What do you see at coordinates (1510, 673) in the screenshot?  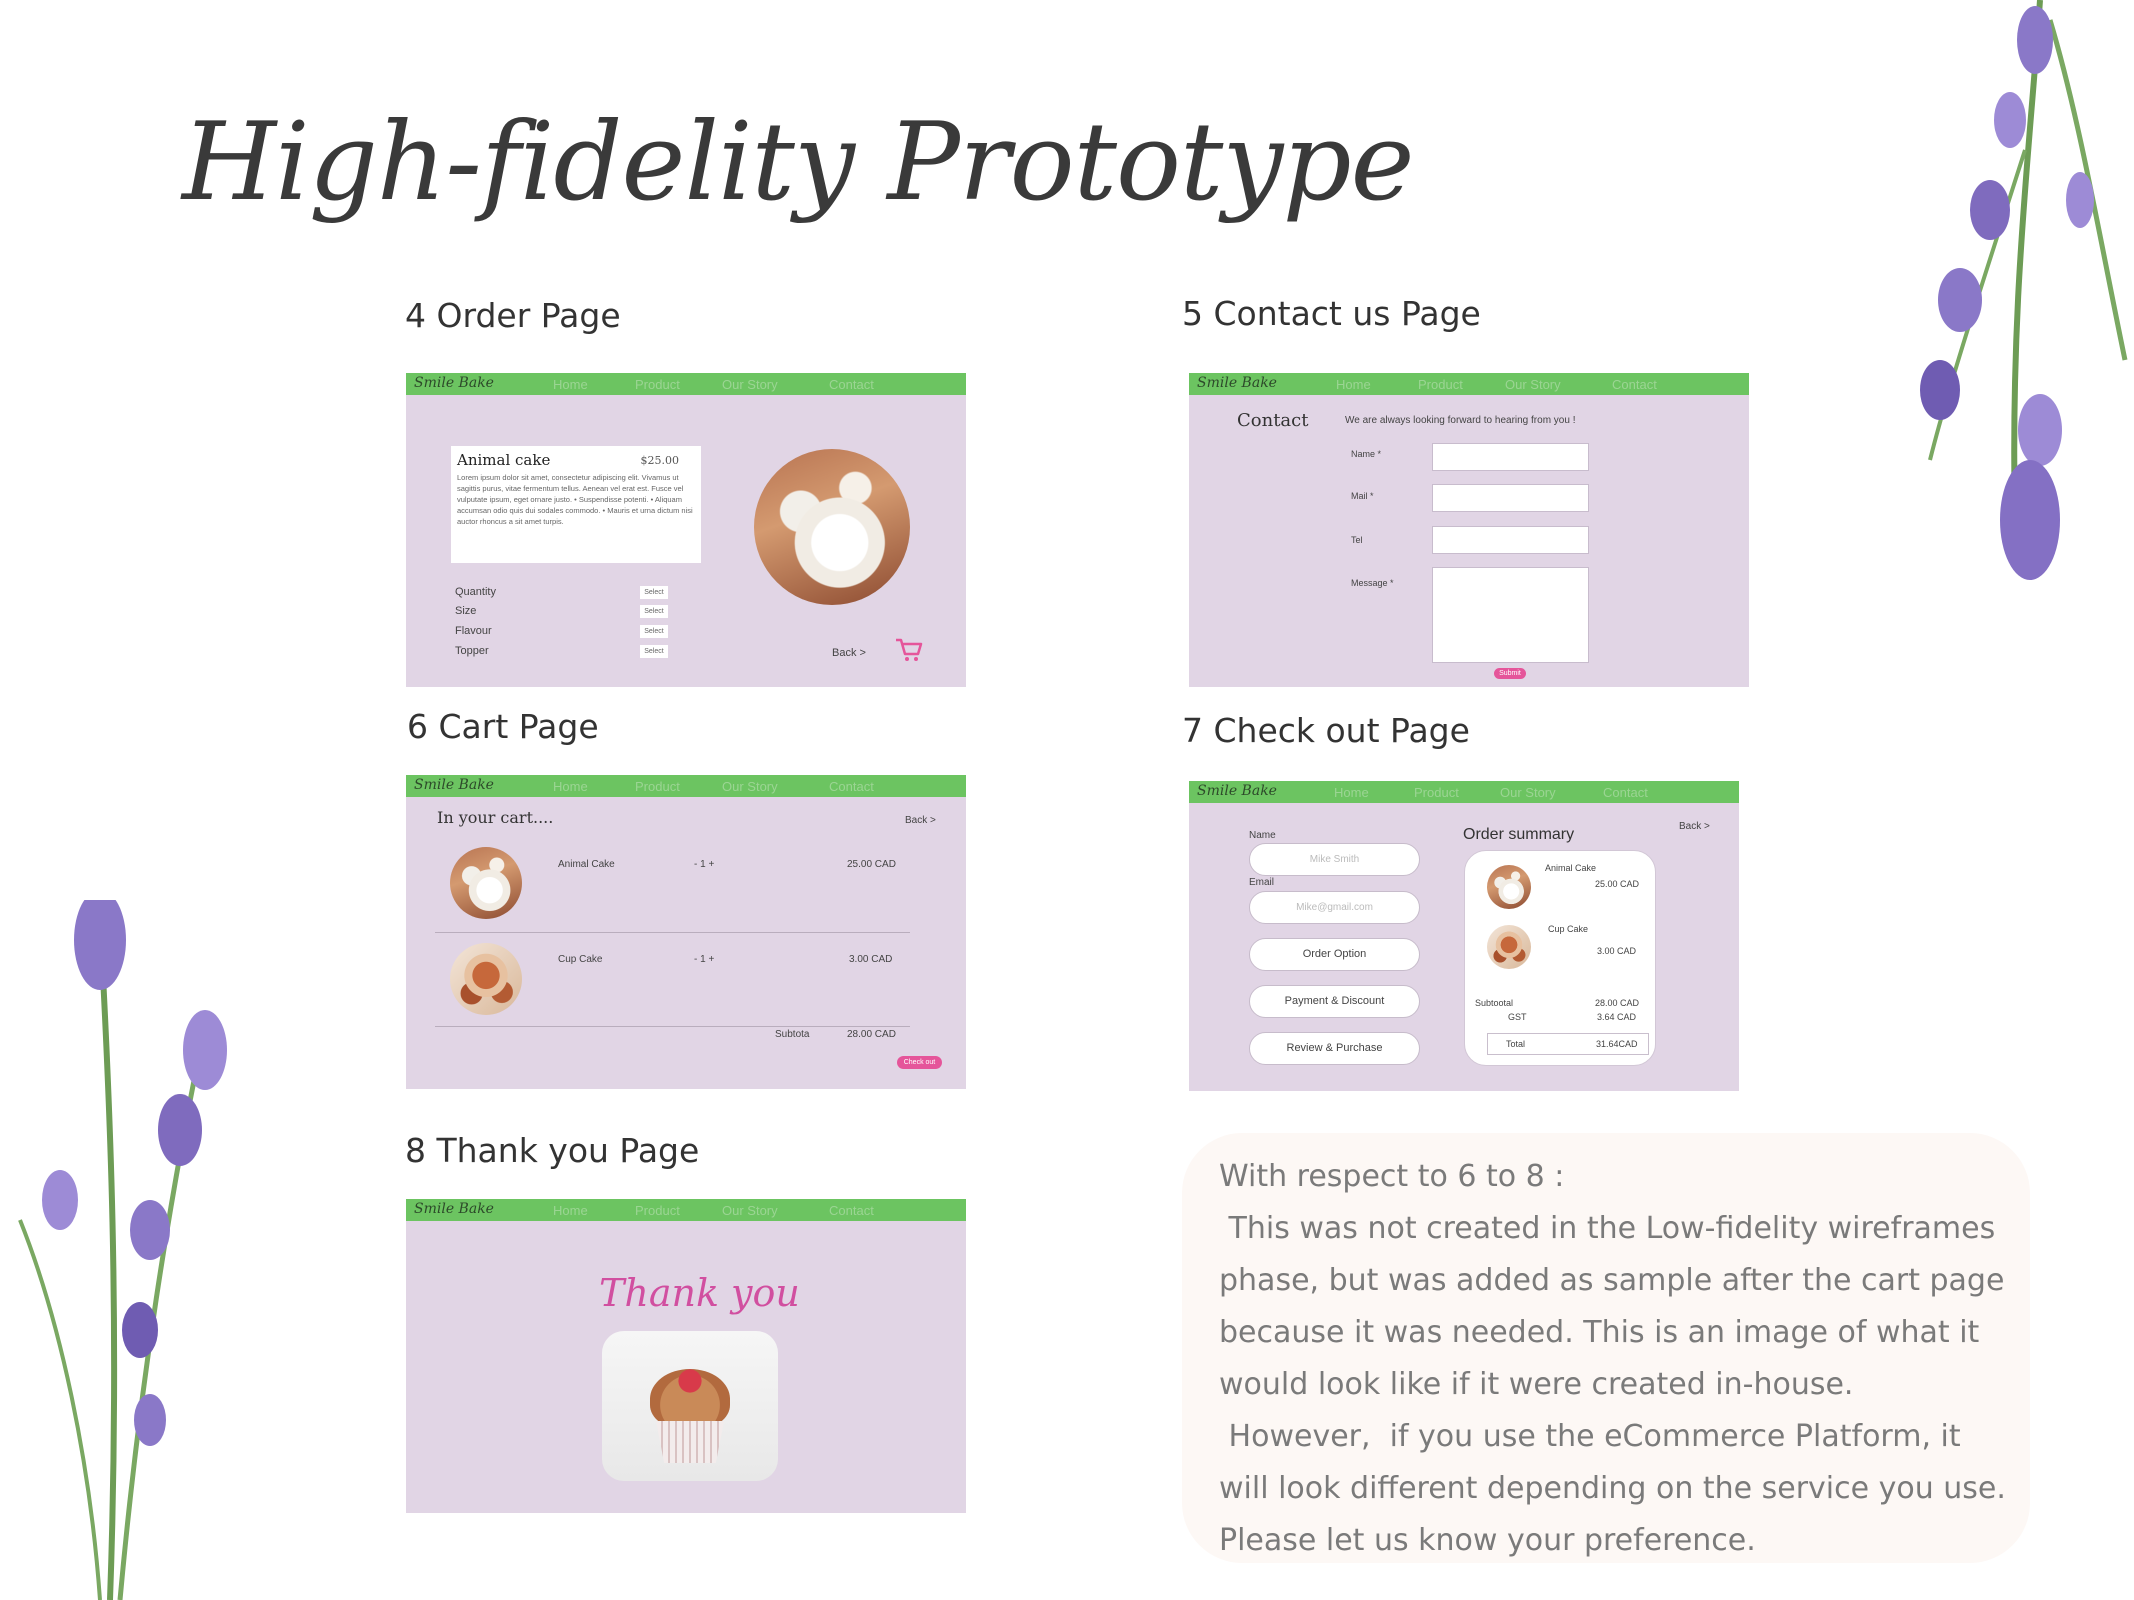 I see `submit-button: Submit` at bounding box center [1510, 673].